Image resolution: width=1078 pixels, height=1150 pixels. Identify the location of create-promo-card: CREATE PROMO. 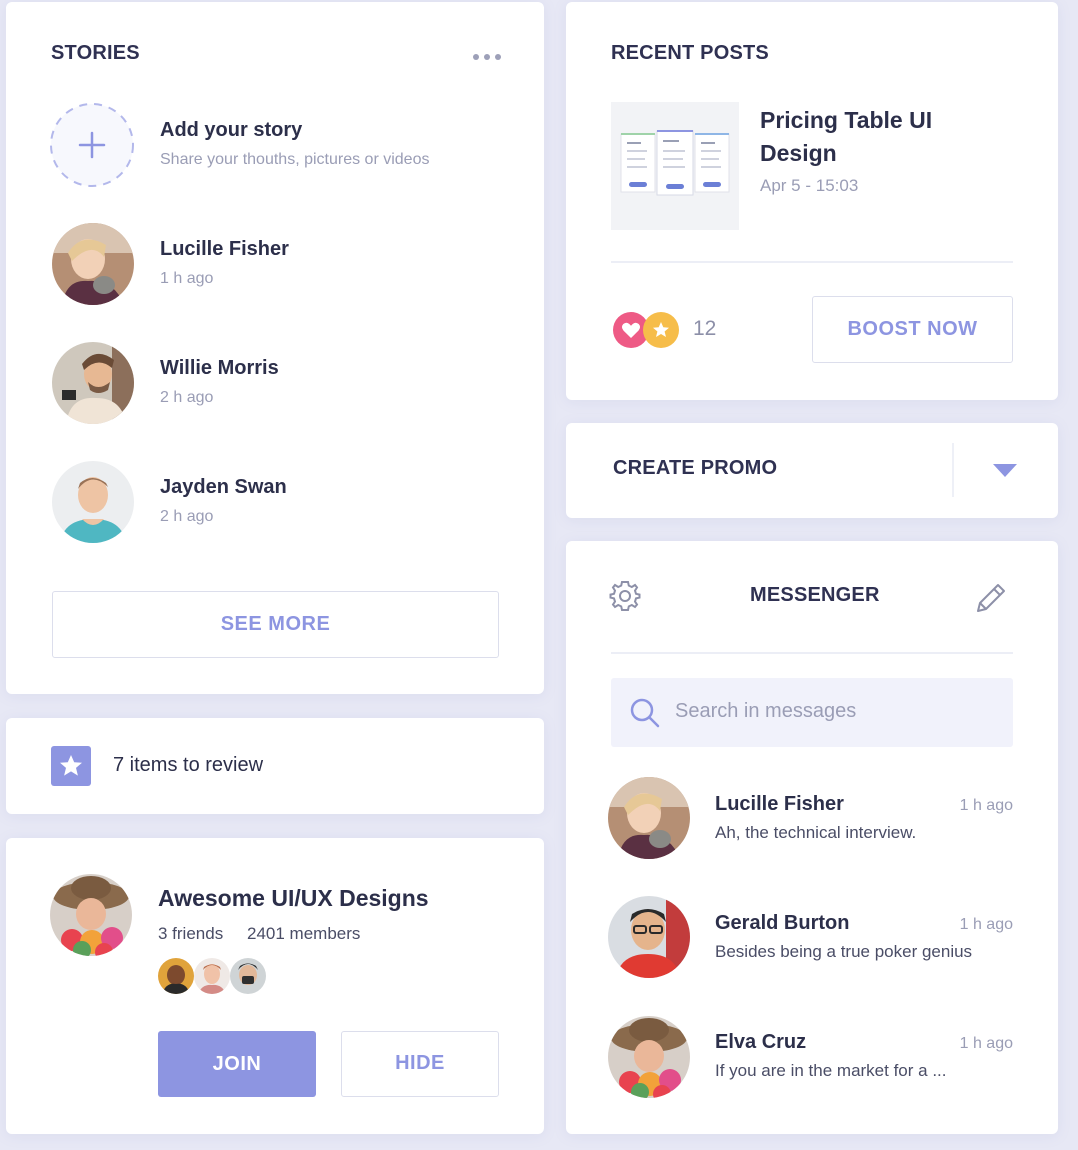
(812, 470).